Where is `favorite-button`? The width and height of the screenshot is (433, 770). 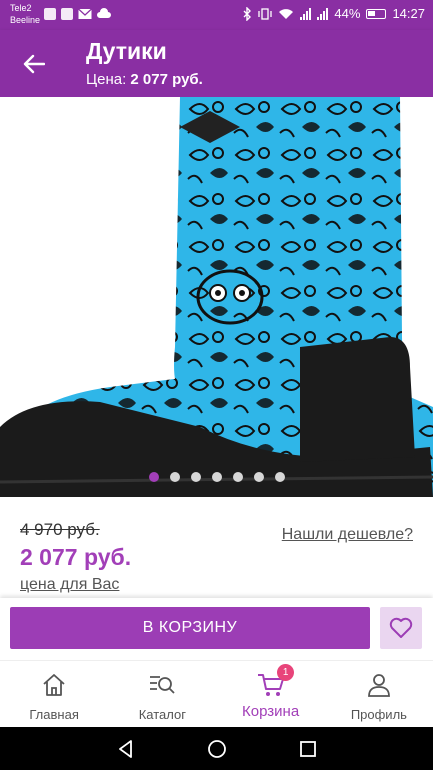 favorite-button is located at coordinates (401, 628).